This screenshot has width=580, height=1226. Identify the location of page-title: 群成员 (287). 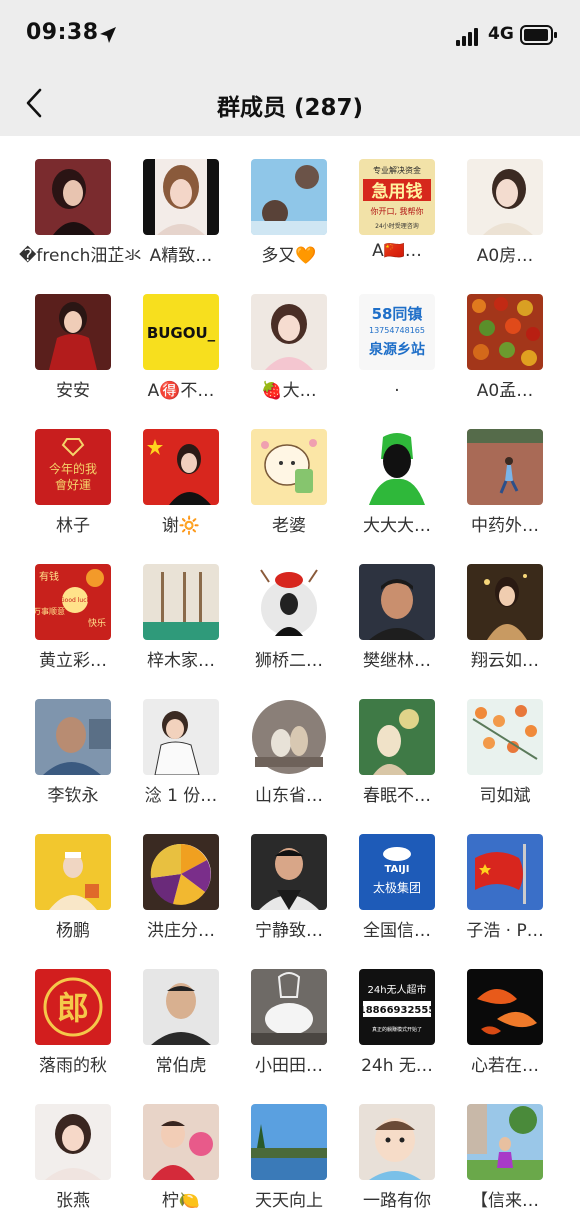
(290, 108).